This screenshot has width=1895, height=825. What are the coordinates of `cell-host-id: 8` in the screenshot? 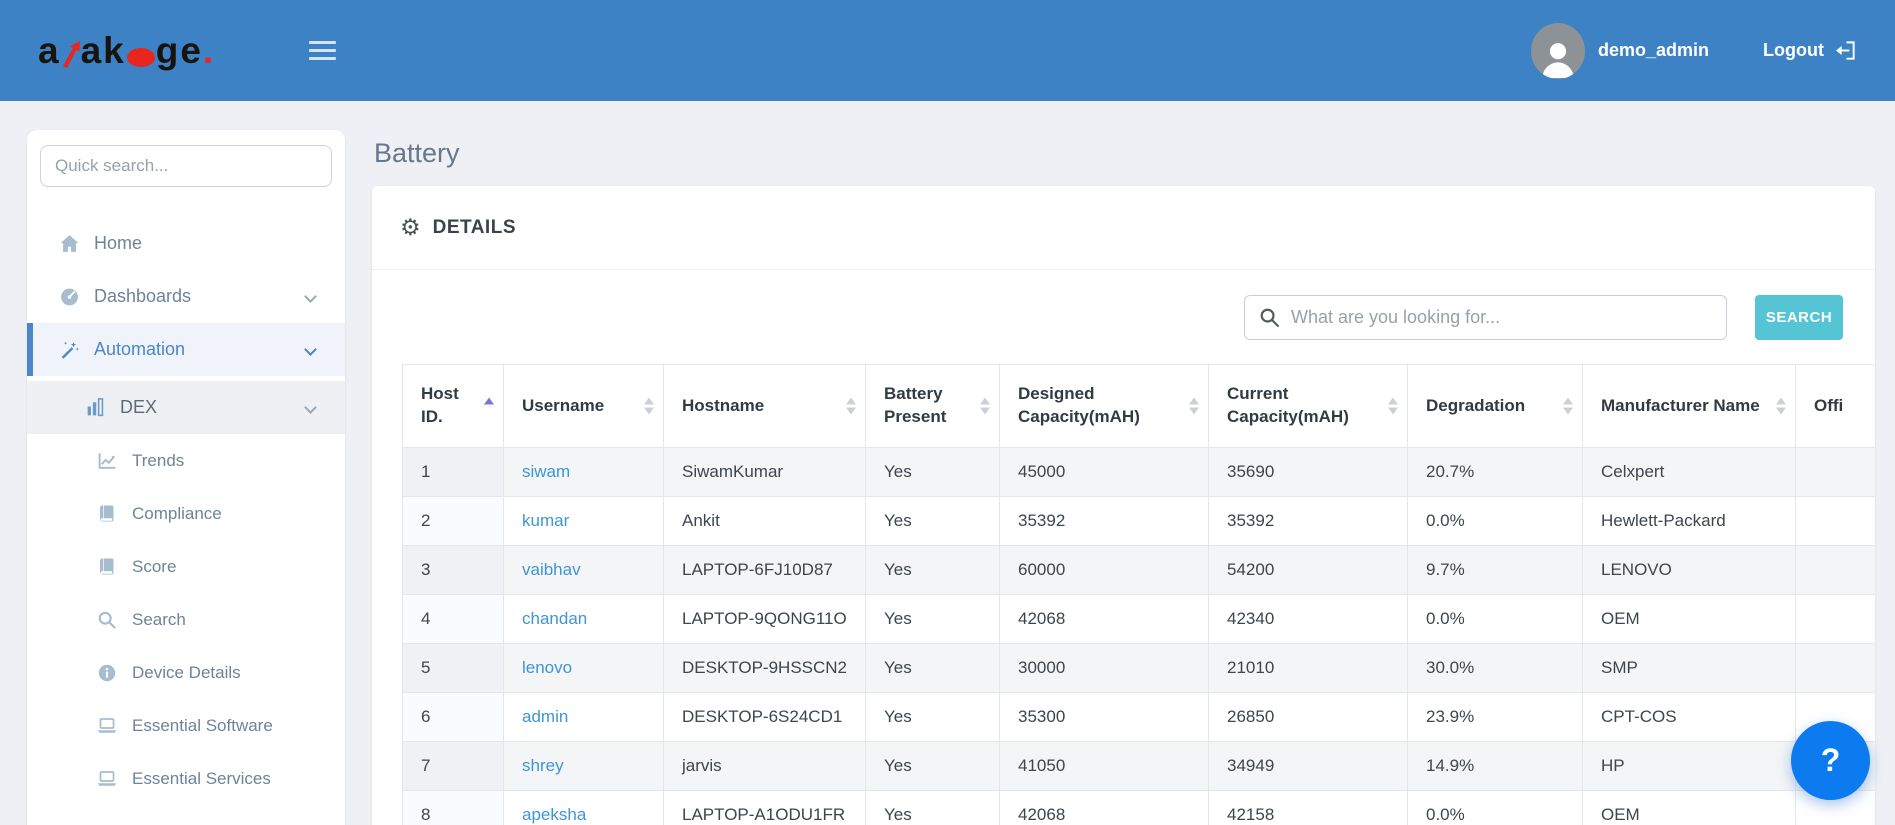 It's located at (453, 807).